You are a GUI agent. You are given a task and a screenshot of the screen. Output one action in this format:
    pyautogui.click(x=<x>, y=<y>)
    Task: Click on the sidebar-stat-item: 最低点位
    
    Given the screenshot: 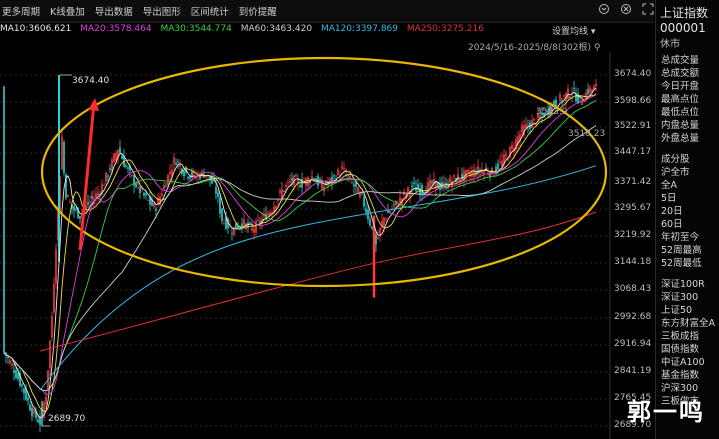 What is the action you would take?
    pyautogui.click(x=687, y=112)
    